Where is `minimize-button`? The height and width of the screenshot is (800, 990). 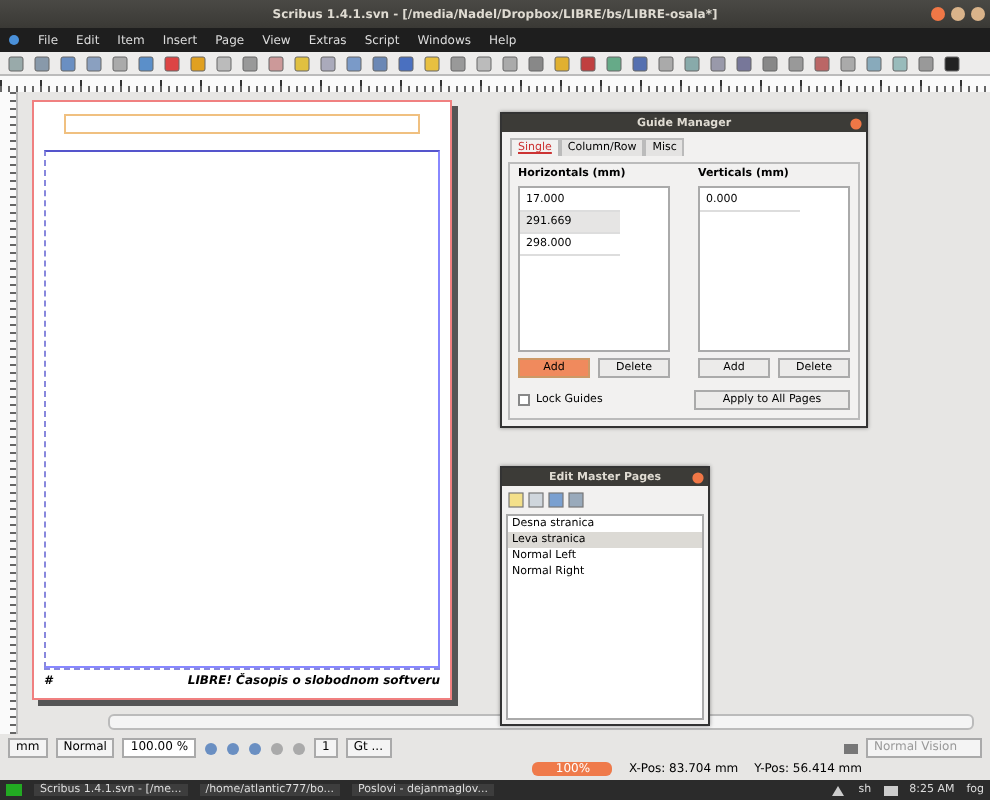 minimize-button is located at coordinates (958, 14).